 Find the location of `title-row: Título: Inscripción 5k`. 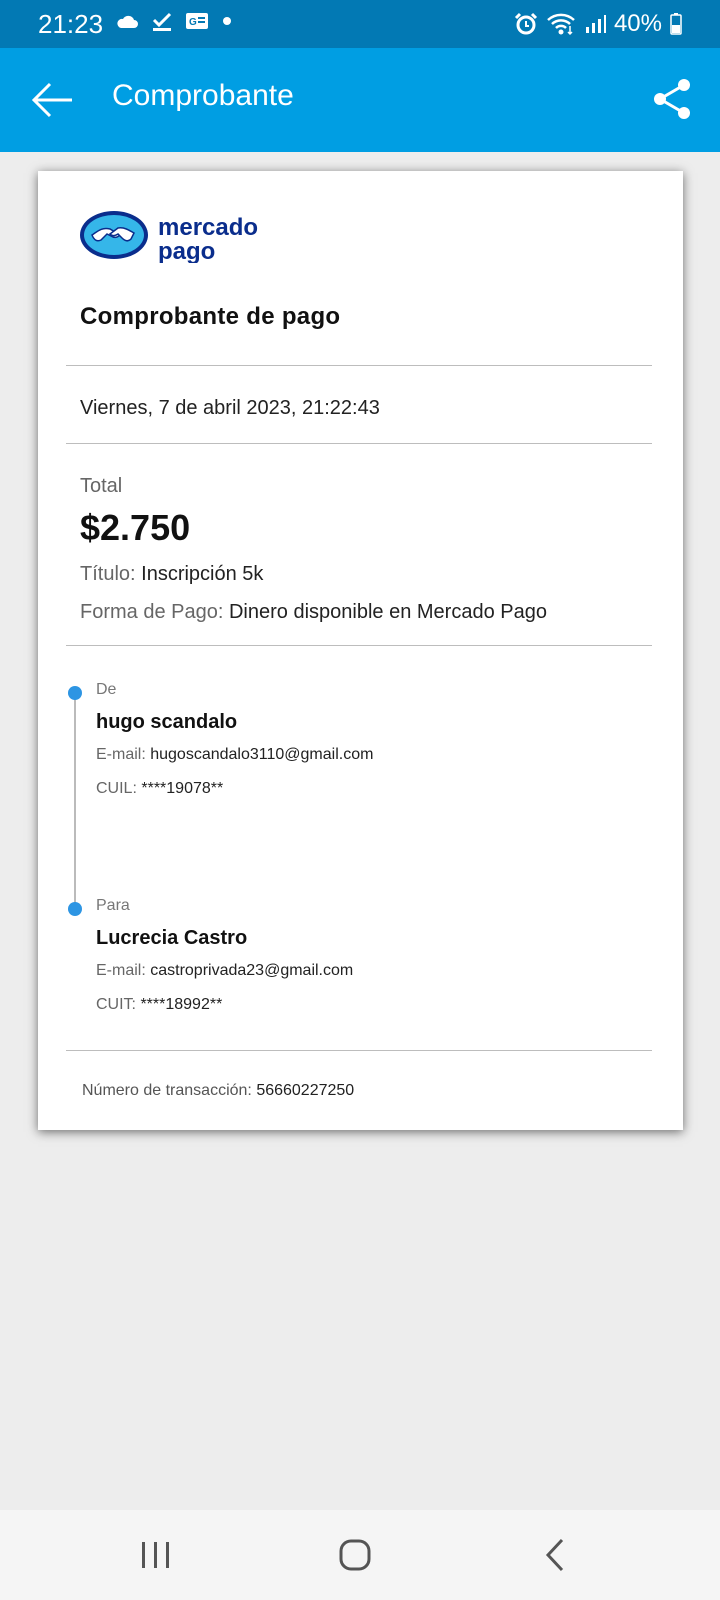

title-row: Título: Inscripción 5k is located at coordinates (171, 574).